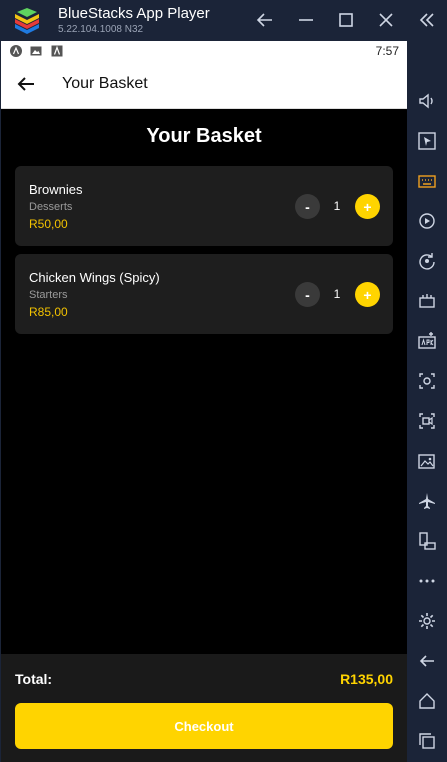 The image size is (447, 762). Describe the element at coordinates (101, 29) in the screenshot. I see `app-version: 5.22.104.1008 N32` at that location.